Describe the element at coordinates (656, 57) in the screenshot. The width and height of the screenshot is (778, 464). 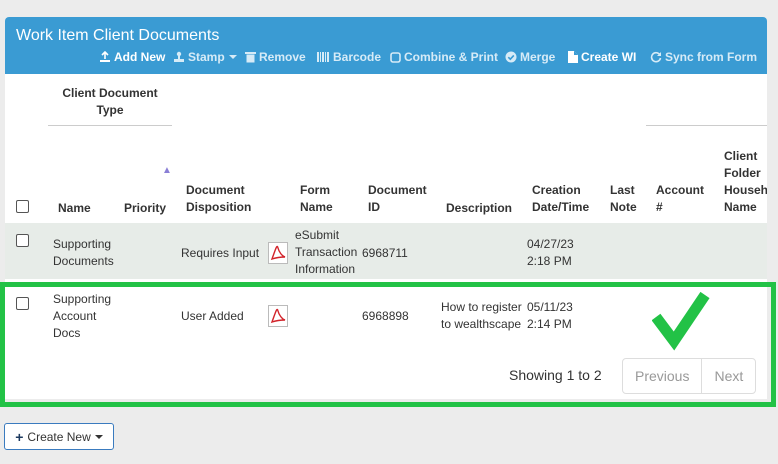
I see `refresh-icon` at that location.